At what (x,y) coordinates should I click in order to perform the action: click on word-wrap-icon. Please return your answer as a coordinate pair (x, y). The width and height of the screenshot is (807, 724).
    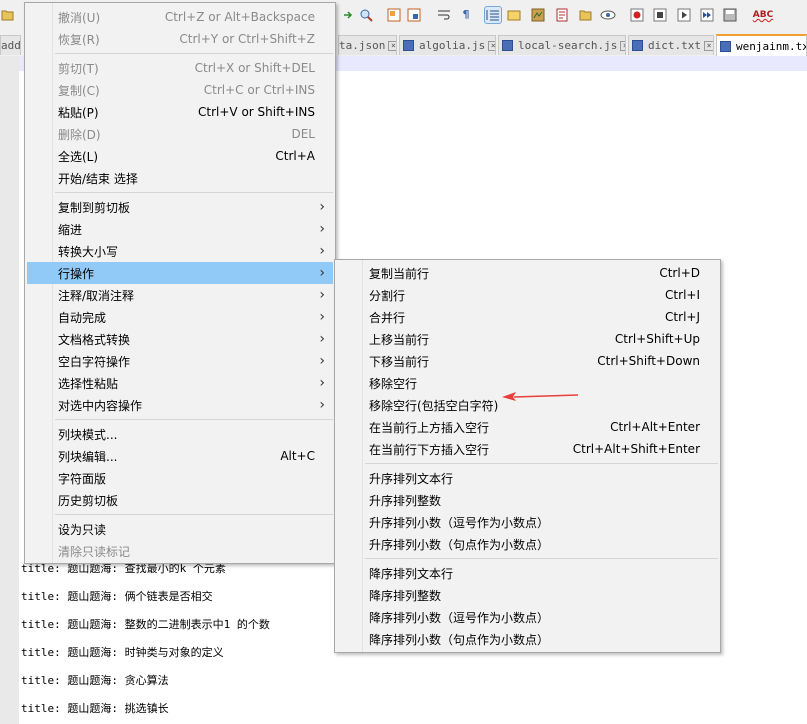
    Looking at the image, I should click on (444, 15).